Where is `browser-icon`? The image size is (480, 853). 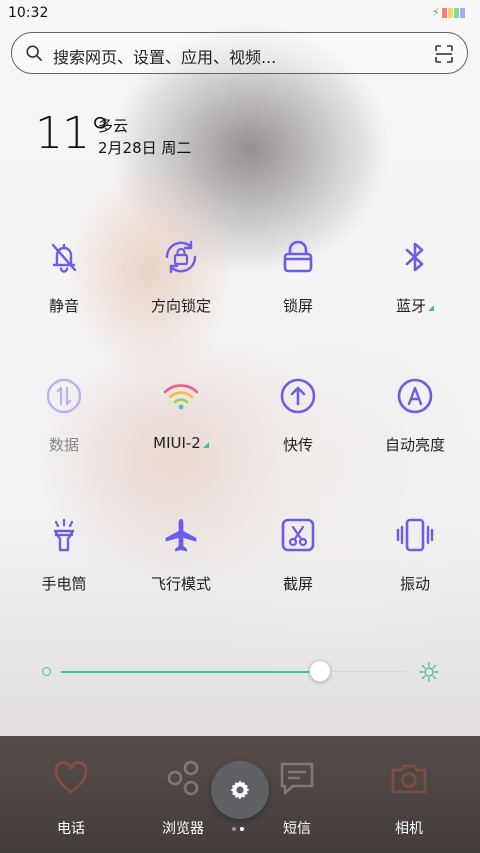
browser-icon is located at coordinates (183, 778).